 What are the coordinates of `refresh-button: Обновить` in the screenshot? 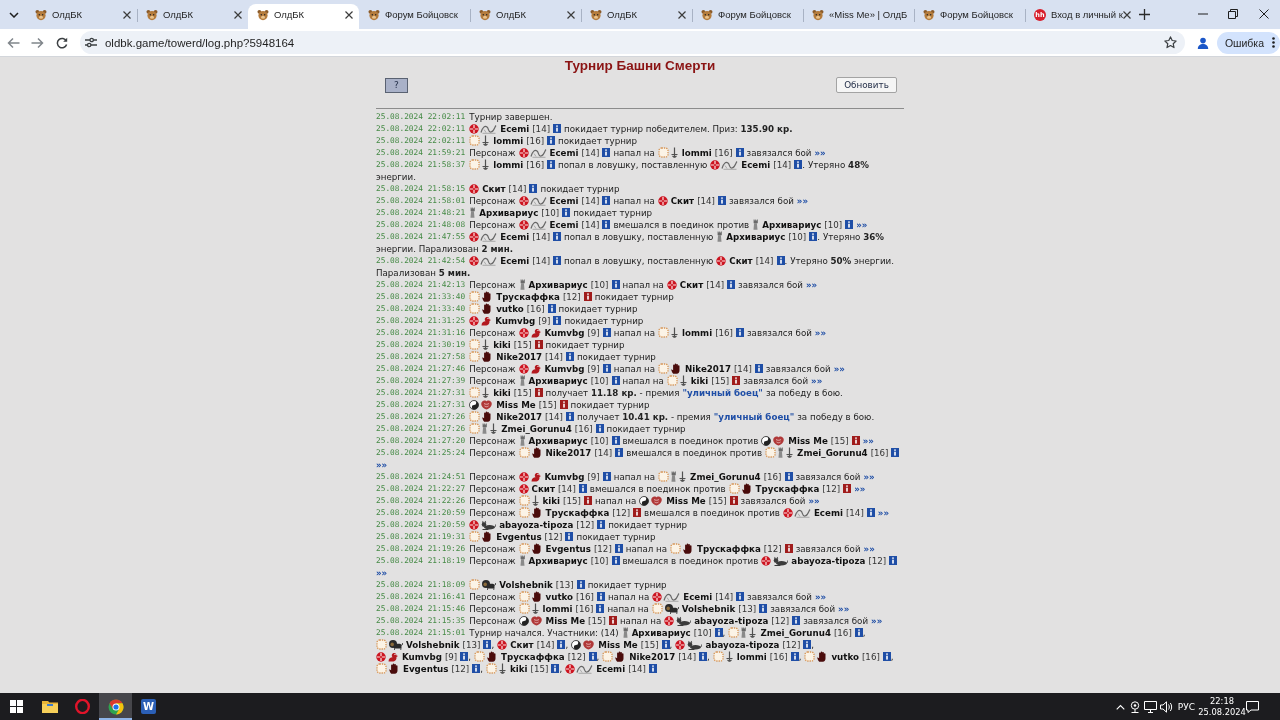 It's located at (866, 85).